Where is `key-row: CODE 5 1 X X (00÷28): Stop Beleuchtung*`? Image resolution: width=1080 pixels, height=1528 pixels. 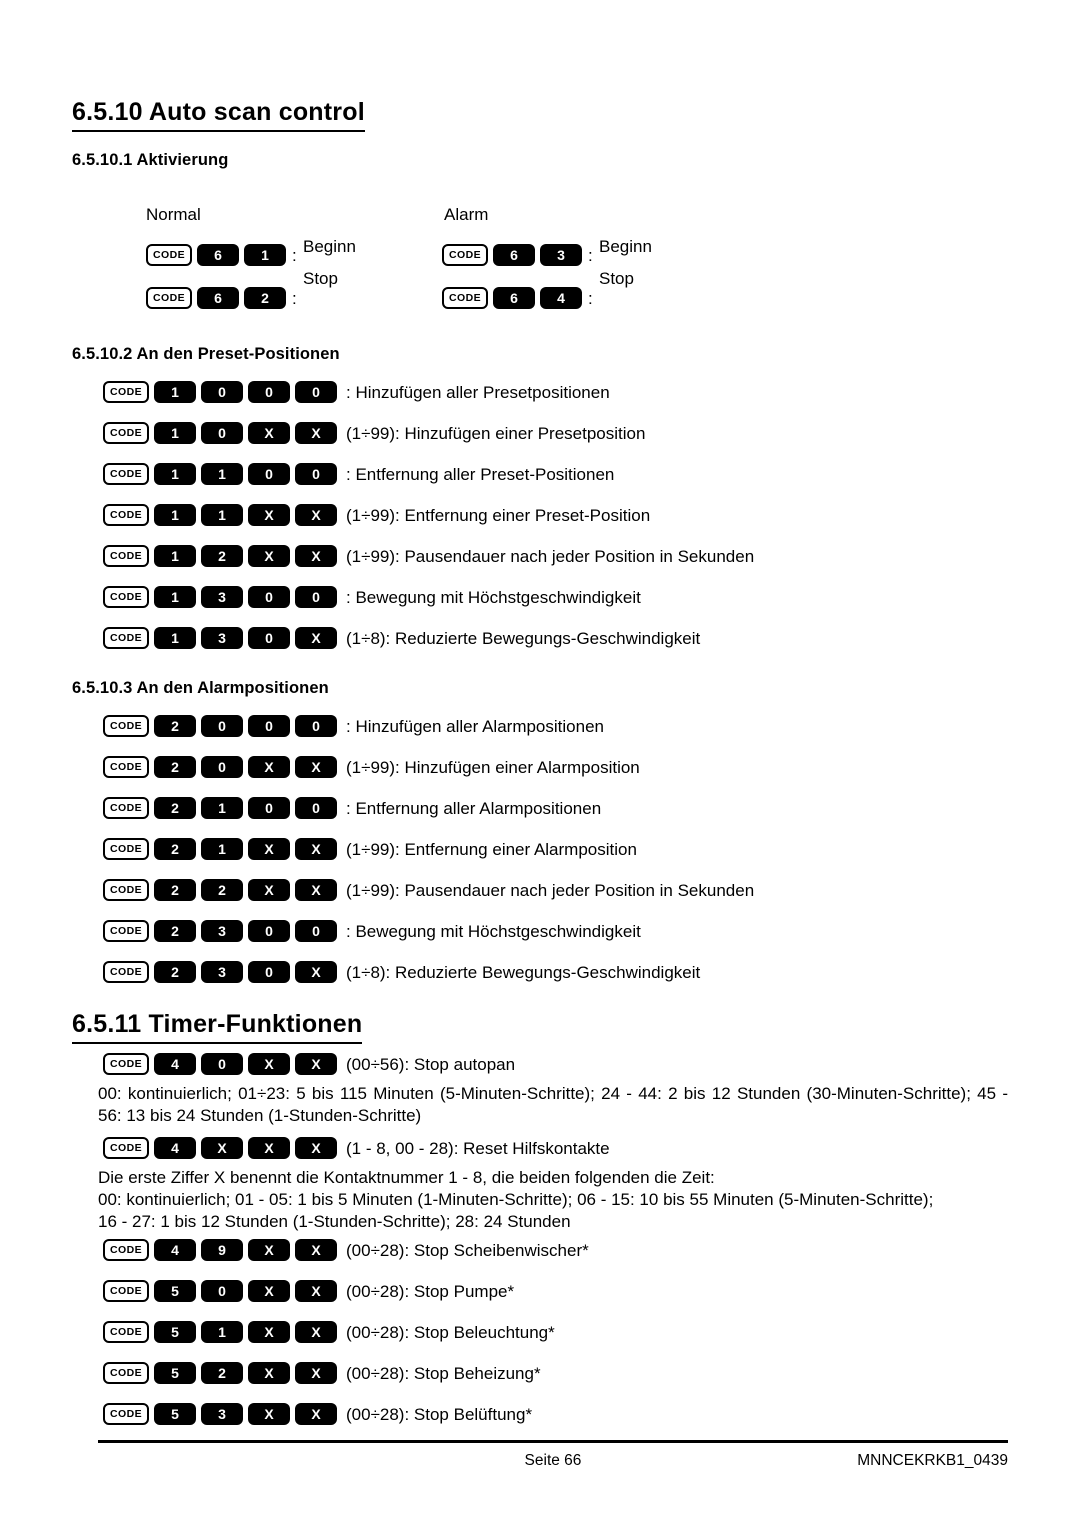 key-row: CODE 5 1 X X (00÷28): Stop Beleuchtung* is located at coordinates (329, 1332).